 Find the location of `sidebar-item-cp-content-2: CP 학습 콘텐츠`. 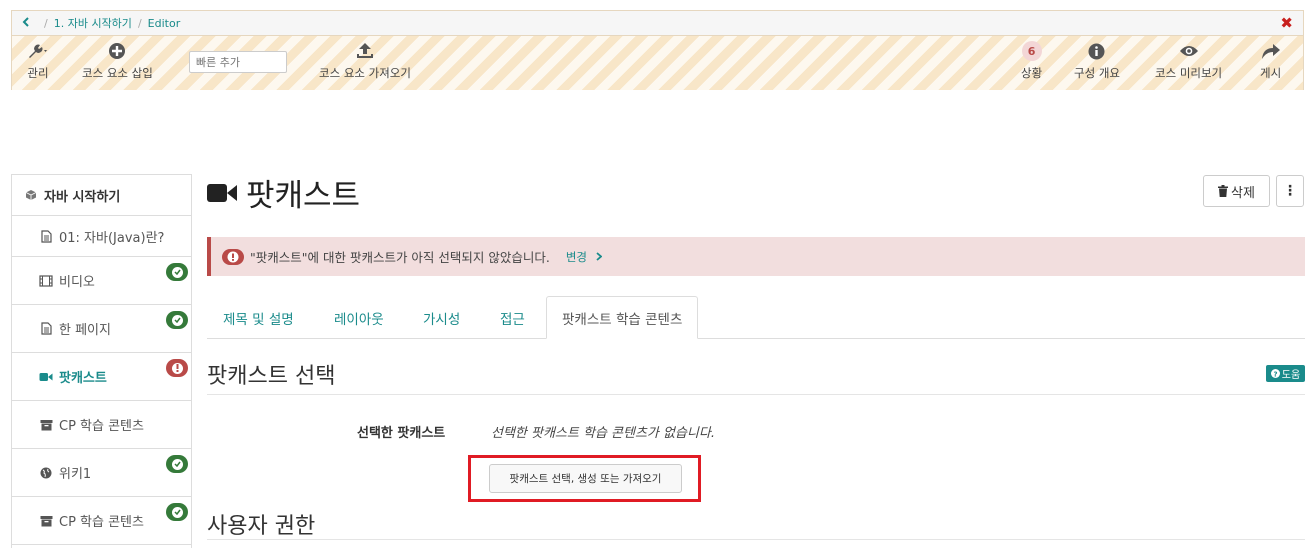

sidebar-item-cp-content-2: CP 학습 콘텐츠 is located at coordinates (101, 521).